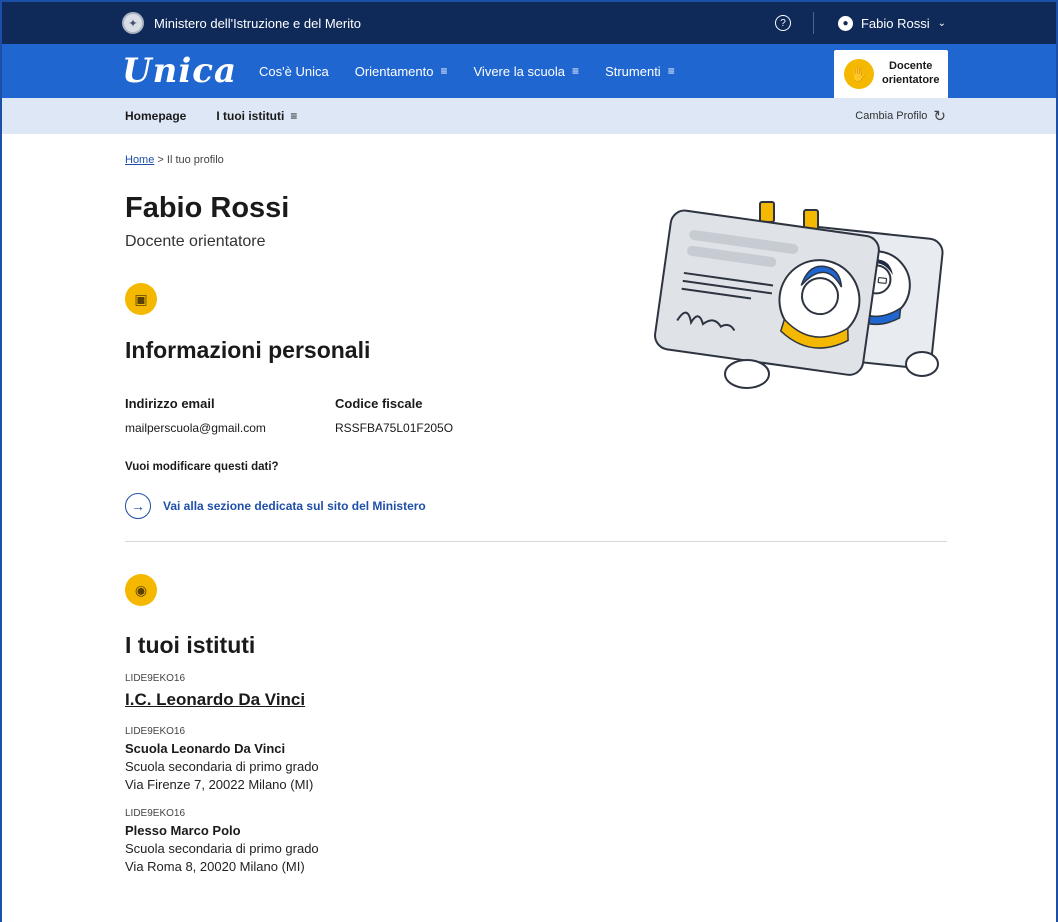 Image resolution: width=1058 pixels, height=922 pixels. I want to click on institute-code: LIDE9EKO16, so click(155, 678).